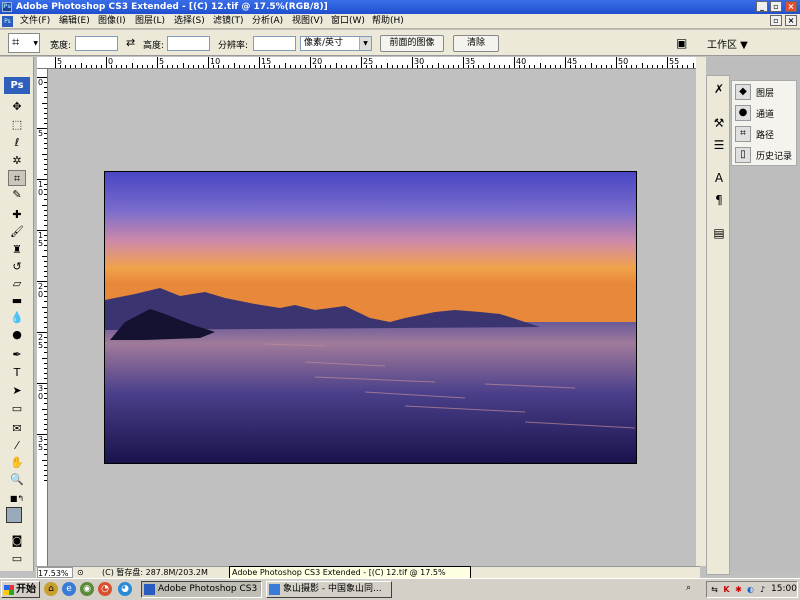  Describe the element at coordinates (17, 429) in the screenshot. I see `notes-tool-icon: ✉` at that location.